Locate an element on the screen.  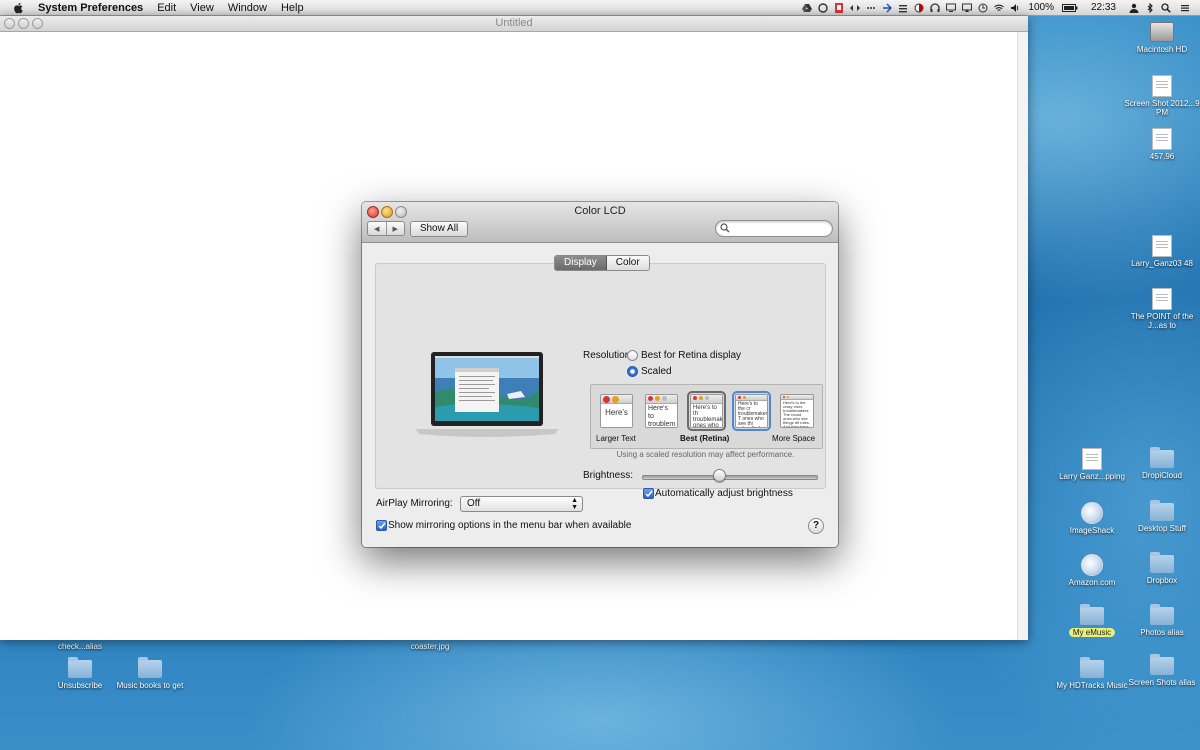
airplay-mirroring-value: Off is located at coordinates (474, 503).